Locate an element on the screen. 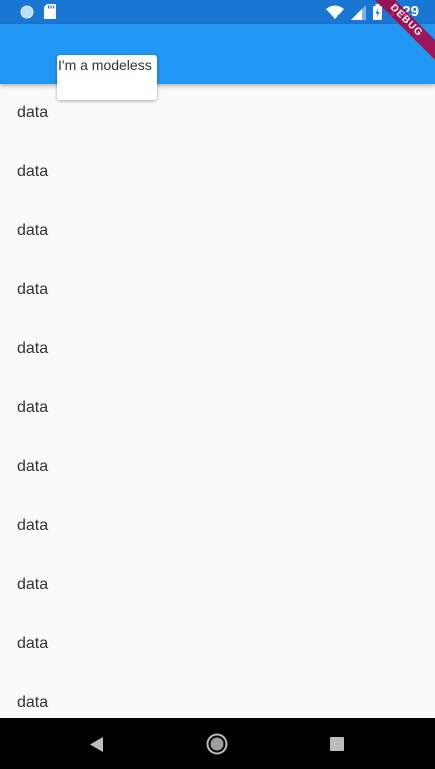 This screenshot has width=435, height=769. home-button is located at coordinates (217, 744).